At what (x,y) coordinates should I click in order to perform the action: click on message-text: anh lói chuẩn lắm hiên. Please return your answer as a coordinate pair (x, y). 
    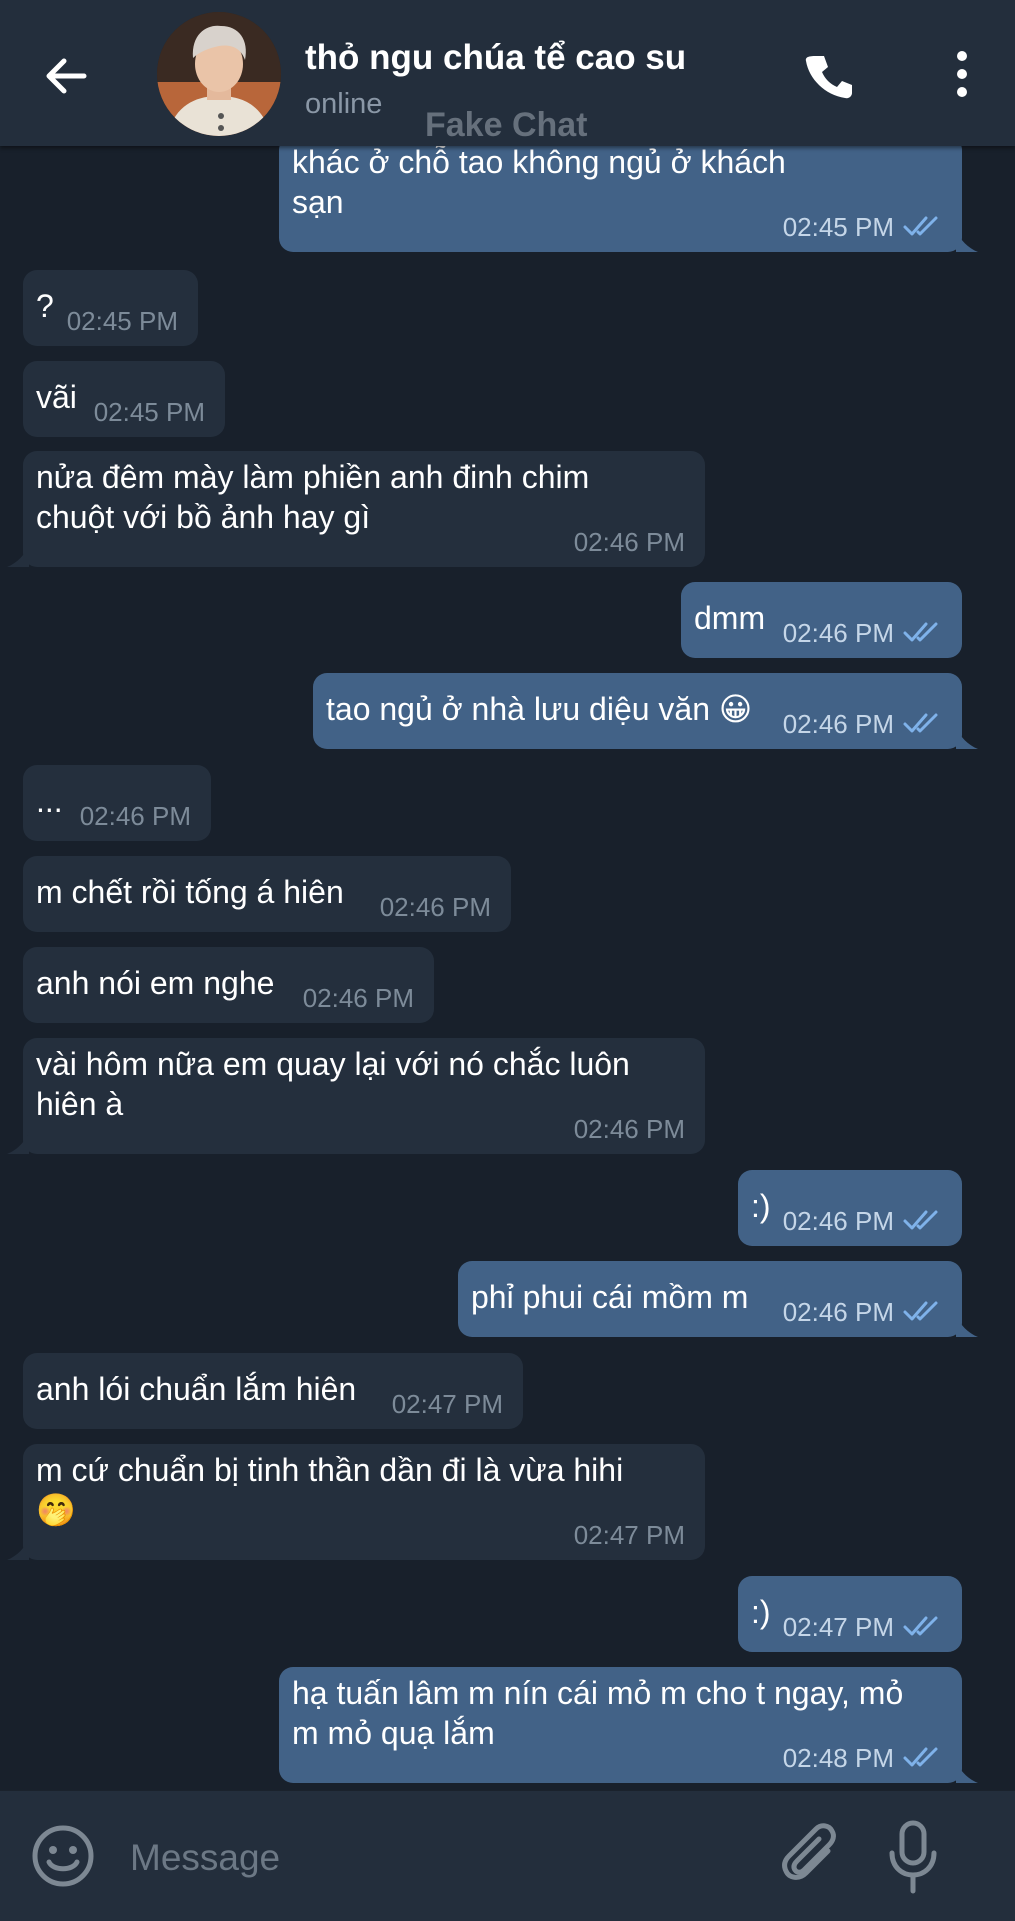
    Looking at the image, I should click on (196, 1389).